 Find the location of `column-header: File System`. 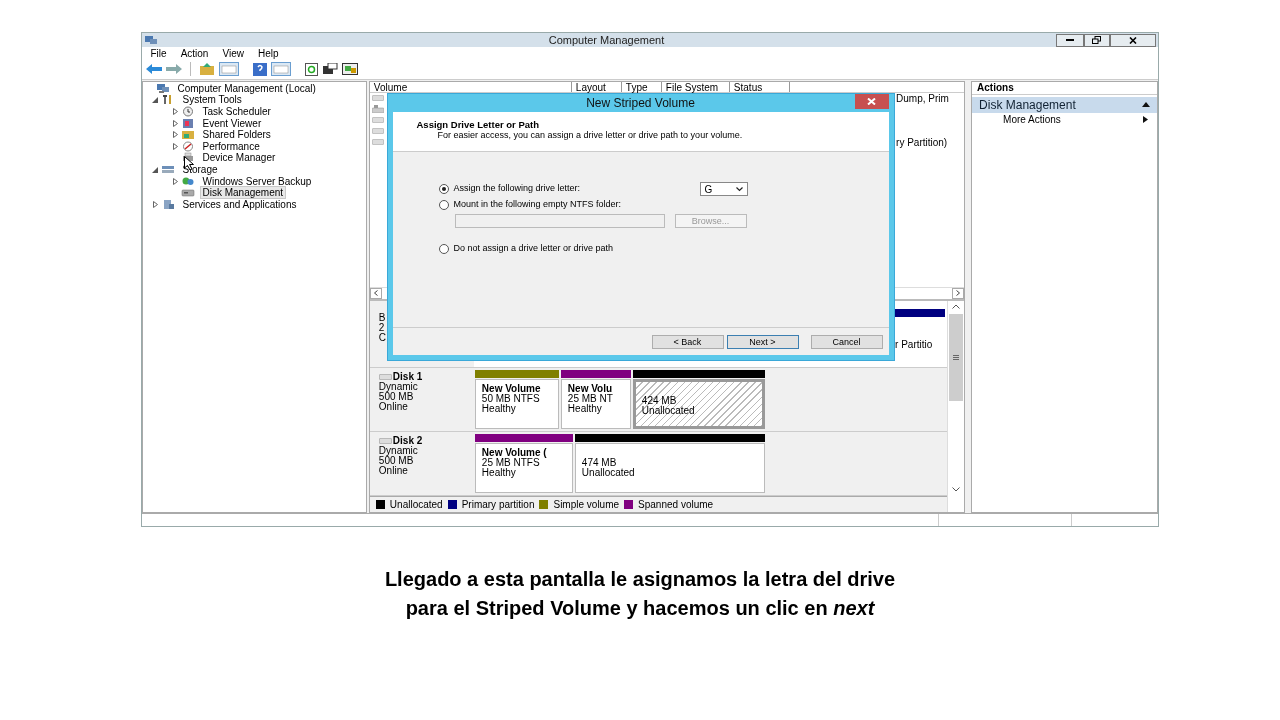

column-header: File System is located at coordinates (695, 86).